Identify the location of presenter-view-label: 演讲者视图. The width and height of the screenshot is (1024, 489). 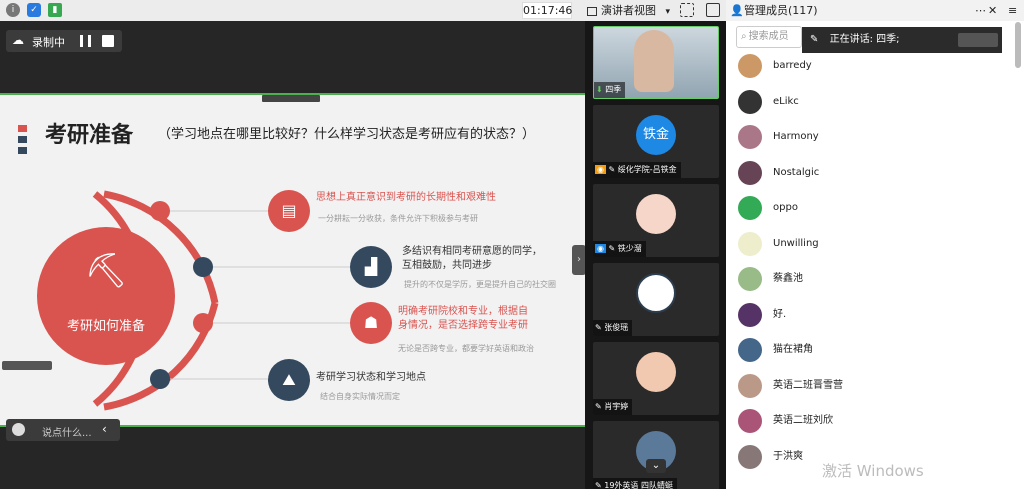
(628, 10).